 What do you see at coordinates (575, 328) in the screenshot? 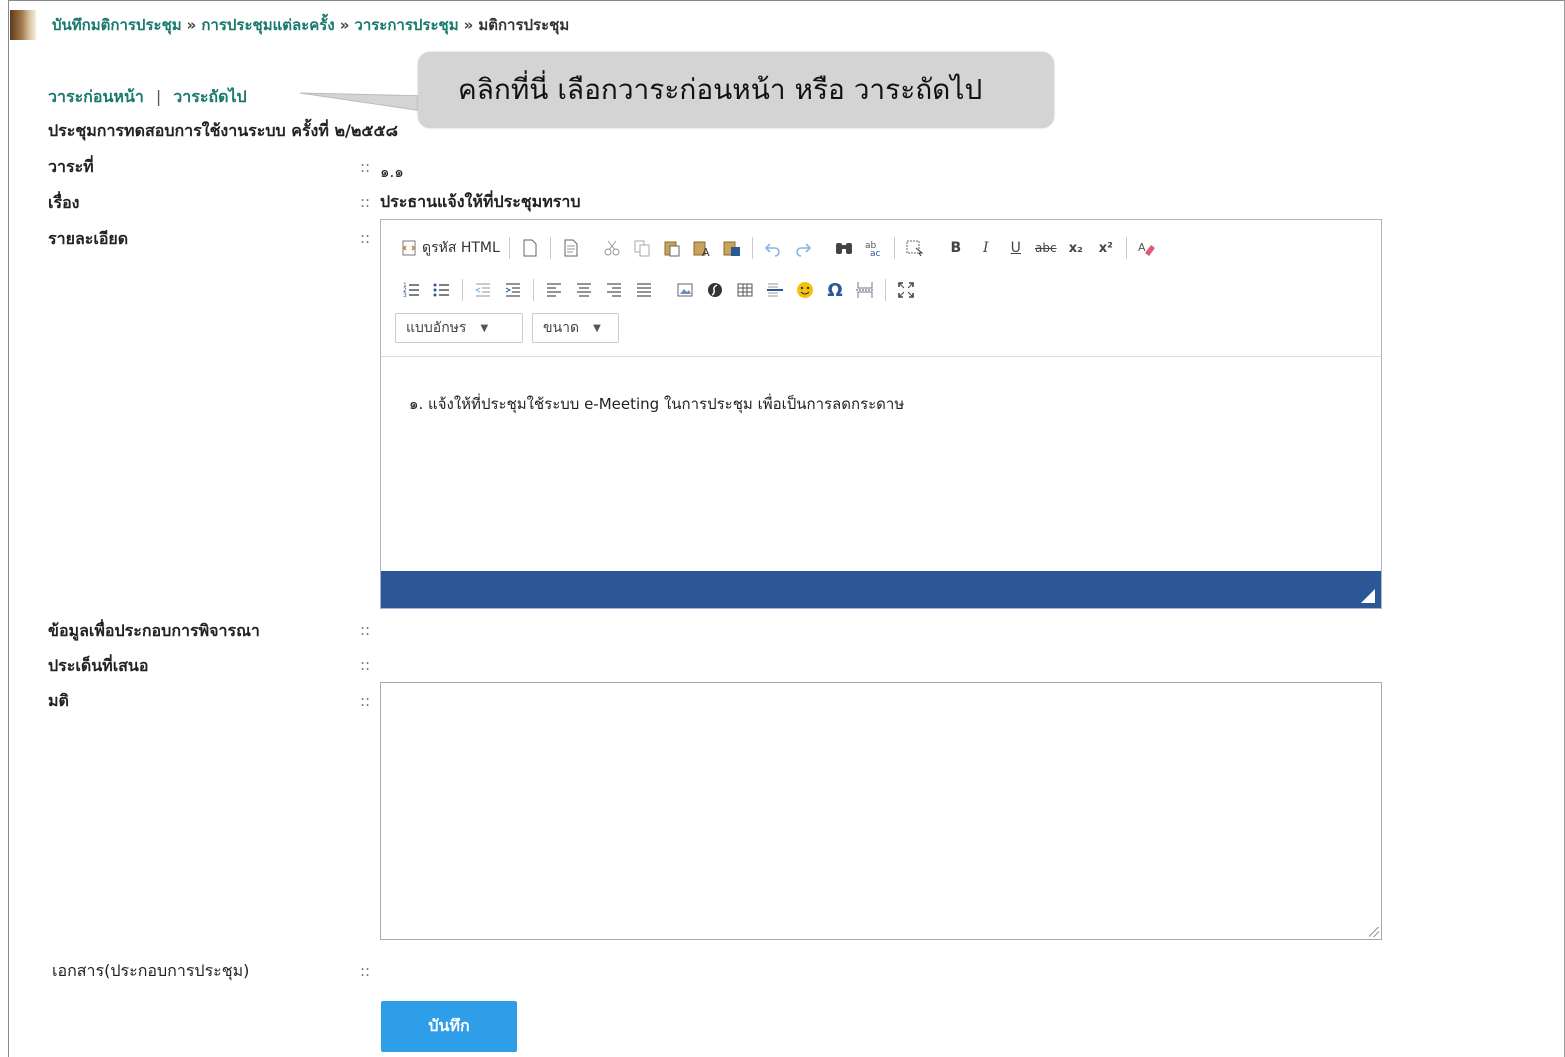
I see `font-size-dropdown: ขนาด ▼` at bounding box center [575, 328].